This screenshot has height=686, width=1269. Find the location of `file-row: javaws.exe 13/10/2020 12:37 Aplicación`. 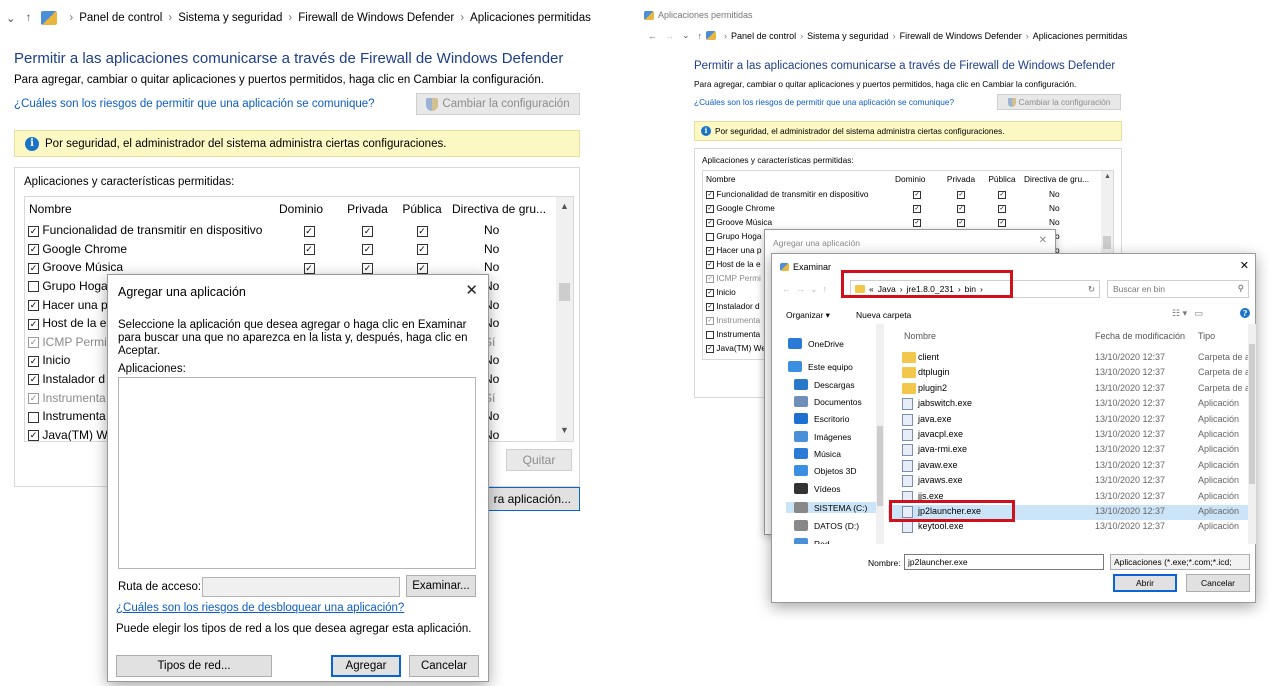

file-row: javaws.exe 13/10/2020 12:37 Aplicación is located at coordinates (1072, 481).